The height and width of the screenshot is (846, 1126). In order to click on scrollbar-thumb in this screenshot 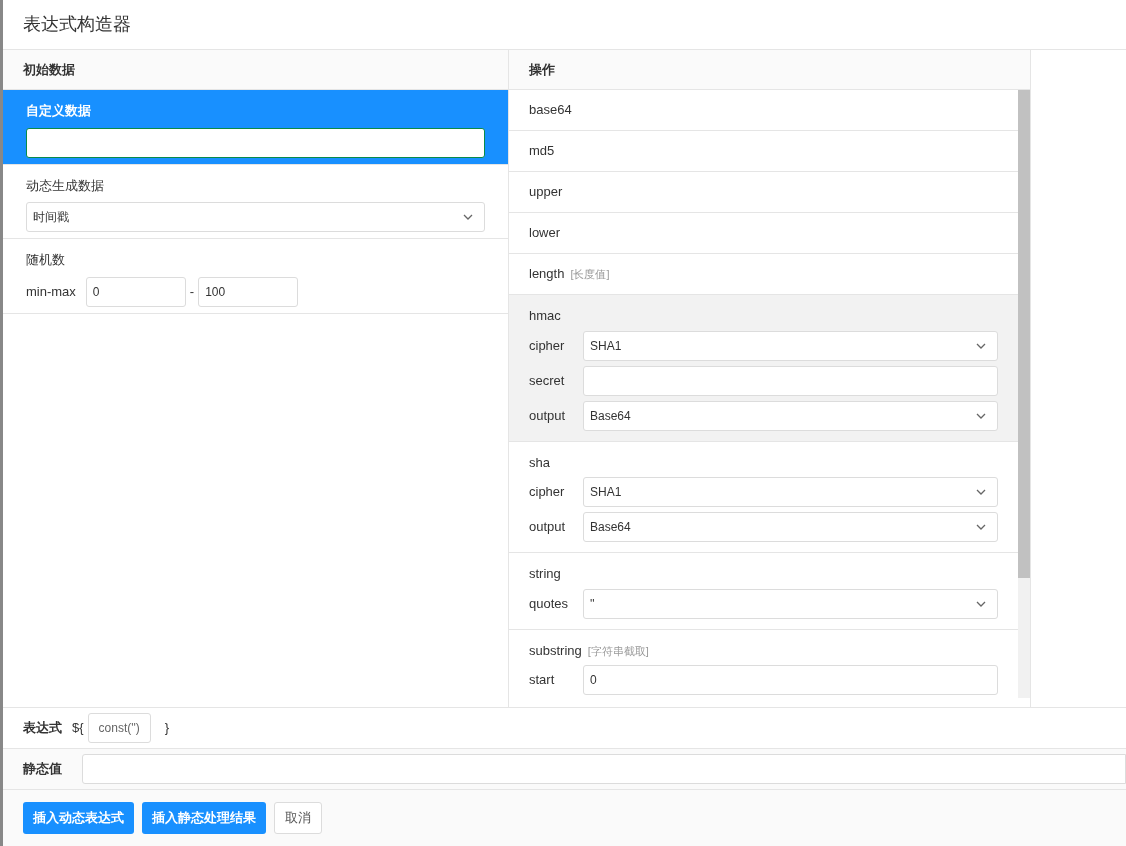, I will do `click(1024, 334)`.